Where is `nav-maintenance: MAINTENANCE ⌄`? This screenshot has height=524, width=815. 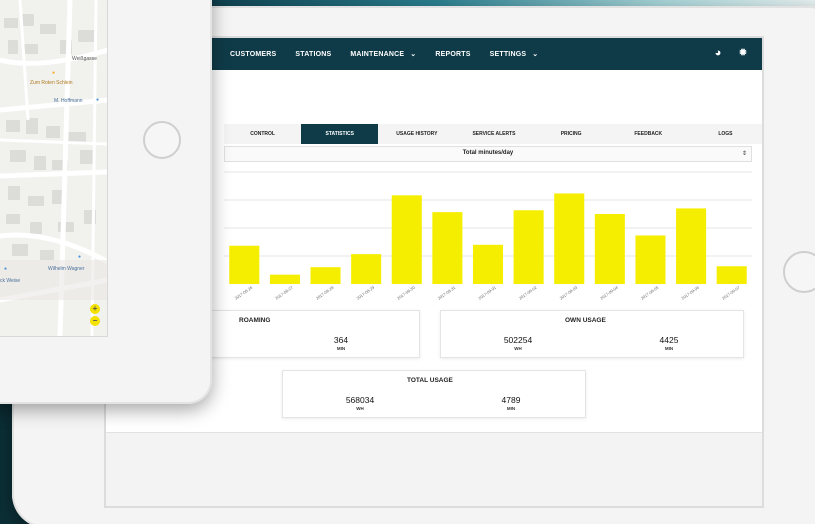
nav-maintenance: MAINTENANCE ⌄ is located at coordinates (383, 54).